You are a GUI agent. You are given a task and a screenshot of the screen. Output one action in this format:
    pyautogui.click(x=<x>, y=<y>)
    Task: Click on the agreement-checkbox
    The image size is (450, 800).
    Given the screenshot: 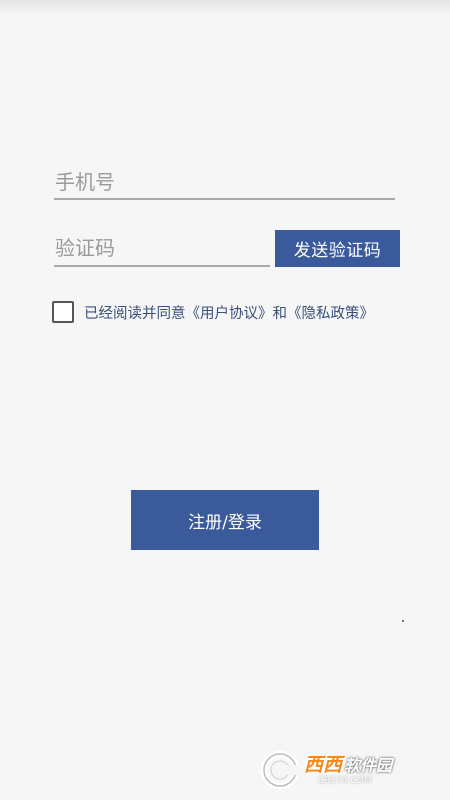 What is the action you would take?
    pyautogui.click(x=63, y=312)
    